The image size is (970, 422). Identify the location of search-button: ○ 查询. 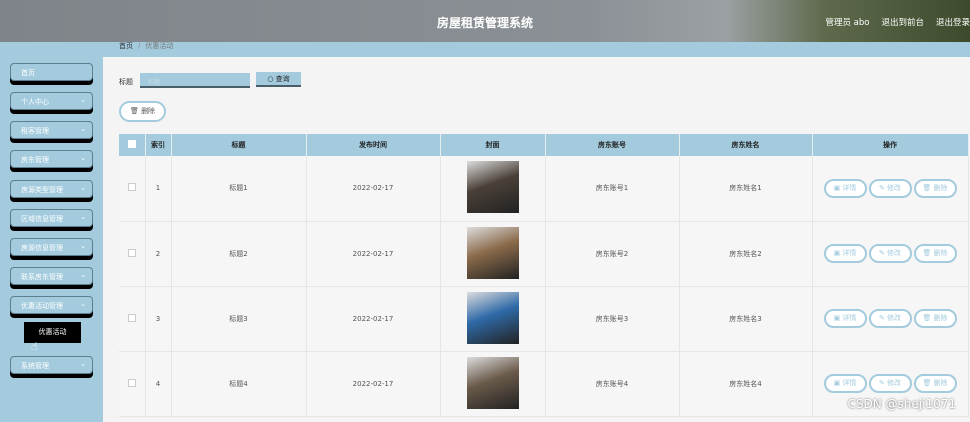
(278, 79).